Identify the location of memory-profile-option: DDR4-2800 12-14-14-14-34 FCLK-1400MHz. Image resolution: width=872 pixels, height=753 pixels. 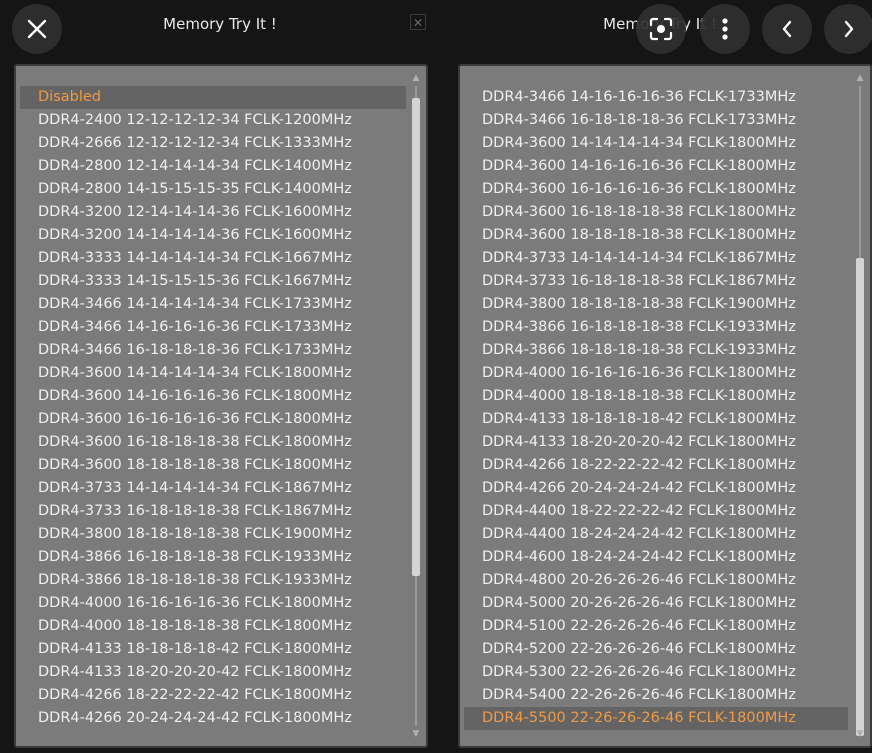
(213, 166).